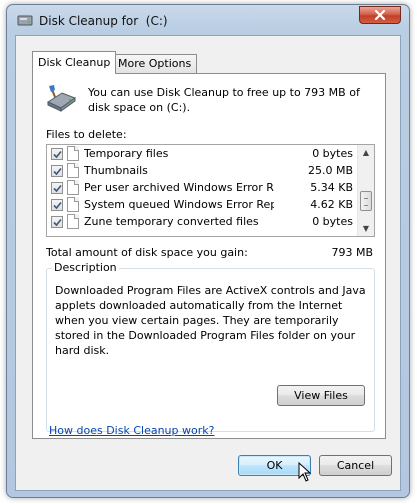 The height and width of the screenshot is (504, 417). I want to click on cancel-button: Cancel, so click(355, 465).